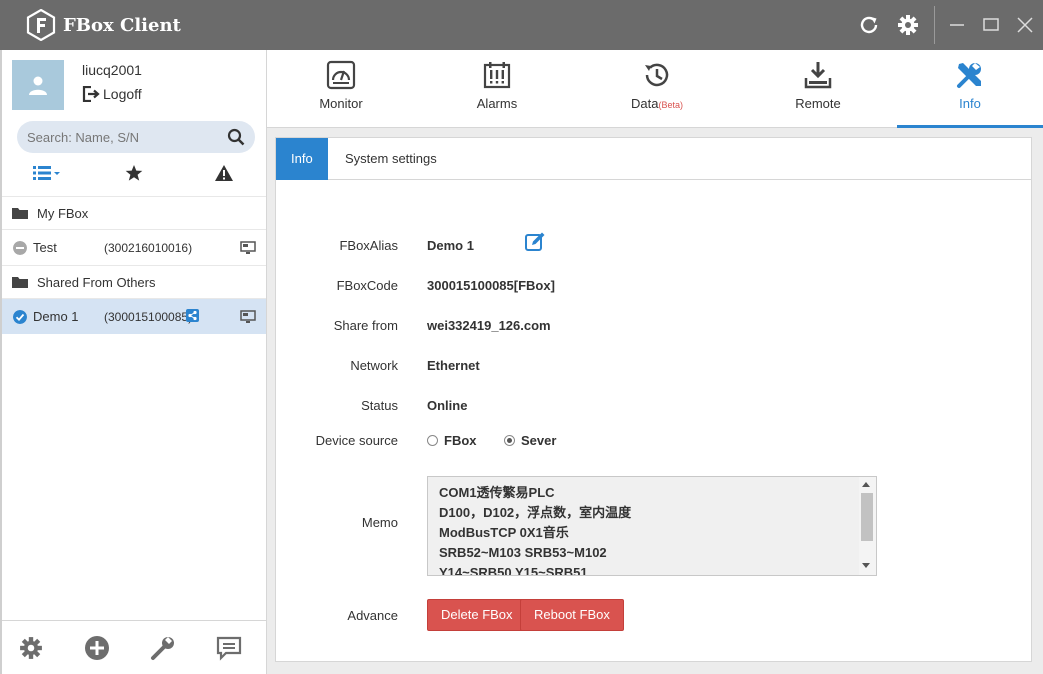  Describe the element at coordinates (112, 70) in the screenshot. I see `username: liucq2001` at that location.